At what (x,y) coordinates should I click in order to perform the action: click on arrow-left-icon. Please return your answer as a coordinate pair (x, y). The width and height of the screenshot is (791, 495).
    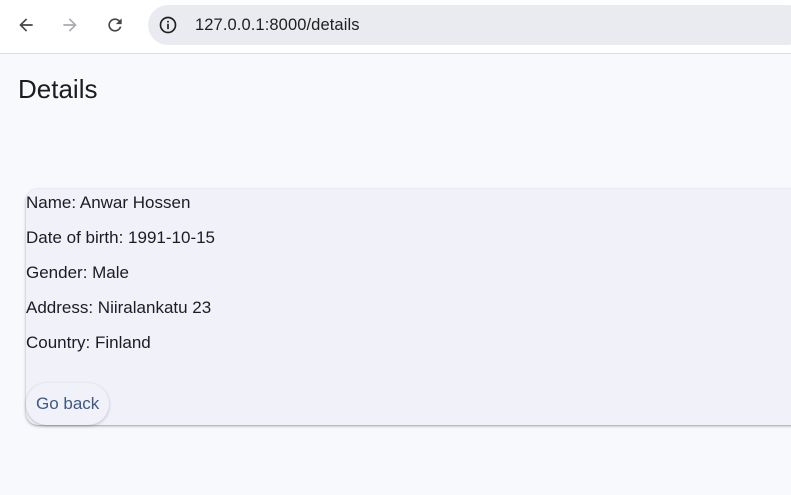
    Looking at the image, I should click on (26, 25).